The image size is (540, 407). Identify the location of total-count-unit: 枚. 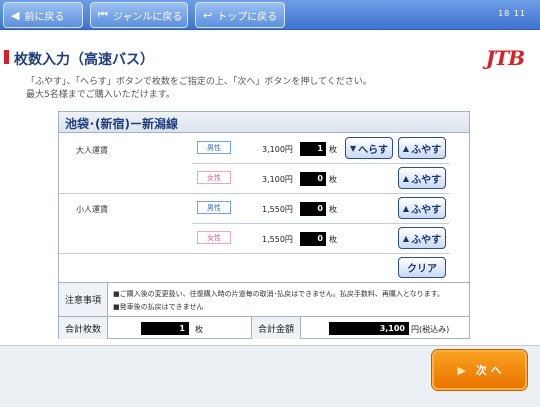
(199, 329).